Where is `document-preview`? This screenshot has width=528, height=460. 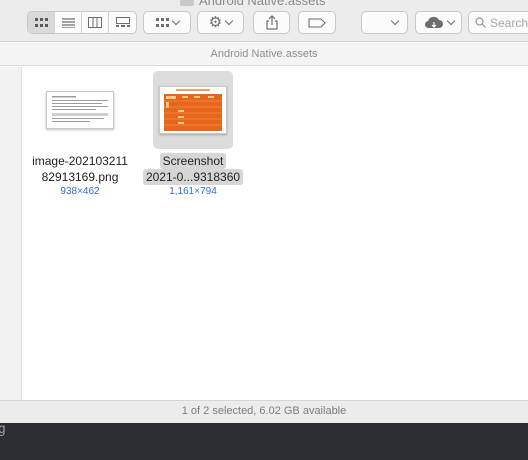 document-preview is located at coordinates (80, 110).